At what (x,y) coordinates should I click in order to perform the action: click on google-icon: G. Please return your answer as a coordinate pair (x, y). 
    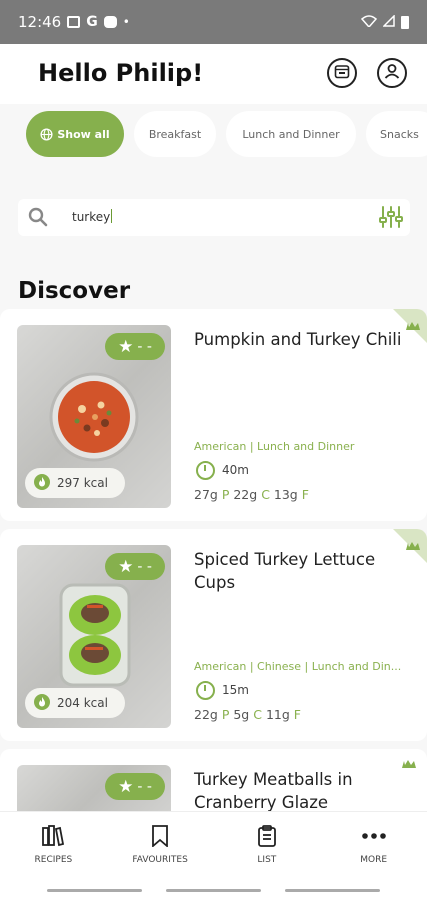
    Looking at the image, I should click on (92, 22).